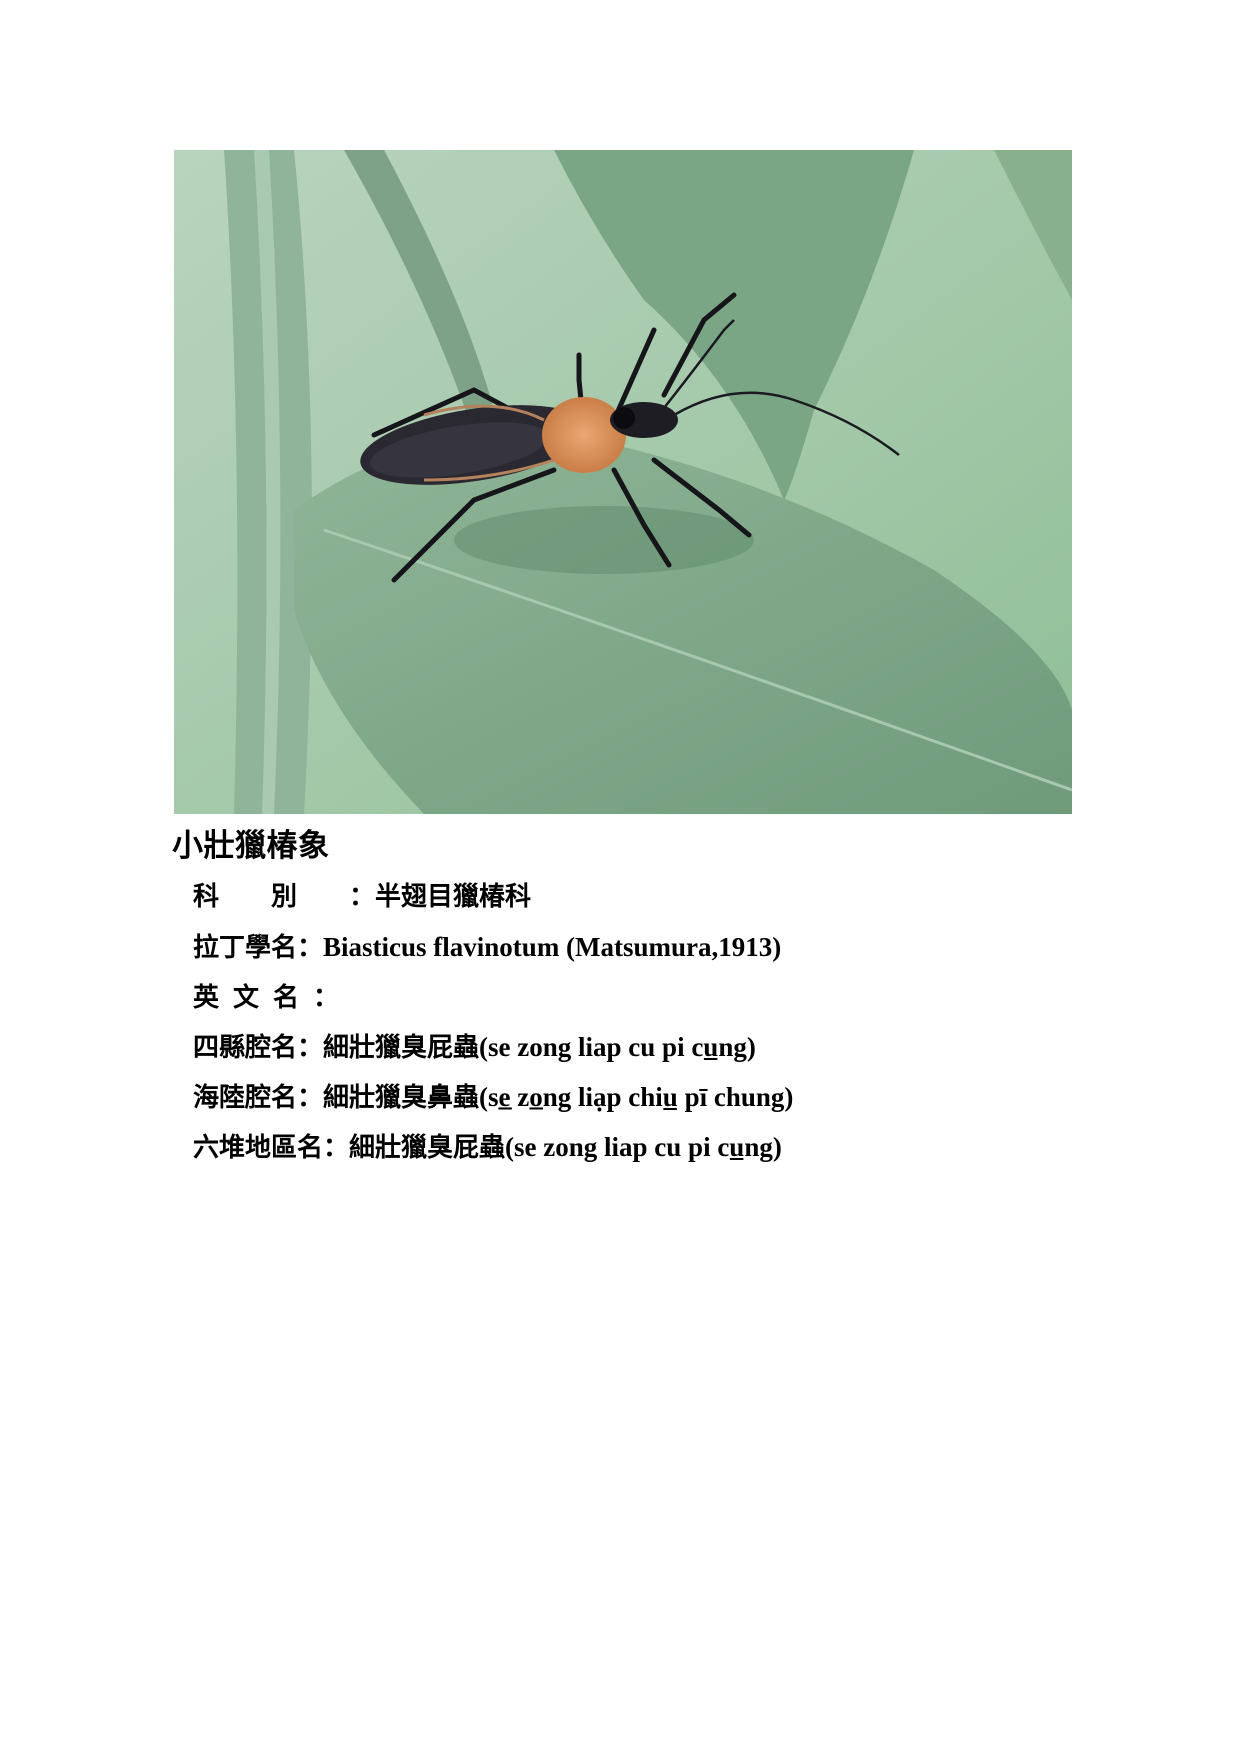 The height and width of the screenshot is (1755, 1241). Describe the element at coordinates (258, 1148) in the screenshot. I see `liudui-name-label: 六堆地區名` at that location.